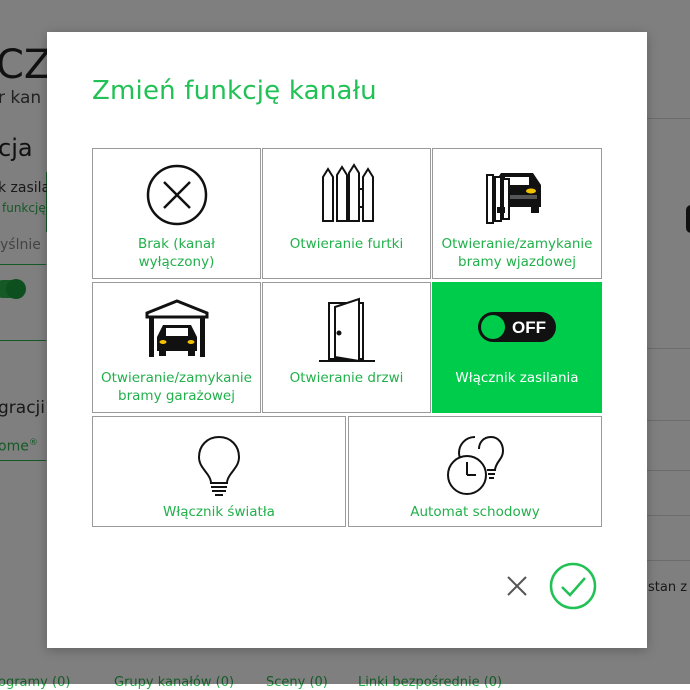 The height and width of the screenshot is (690, 690). Describe the element at coordinates (176, 195) in the screenshot. I see `circle-x-icon` at that location.